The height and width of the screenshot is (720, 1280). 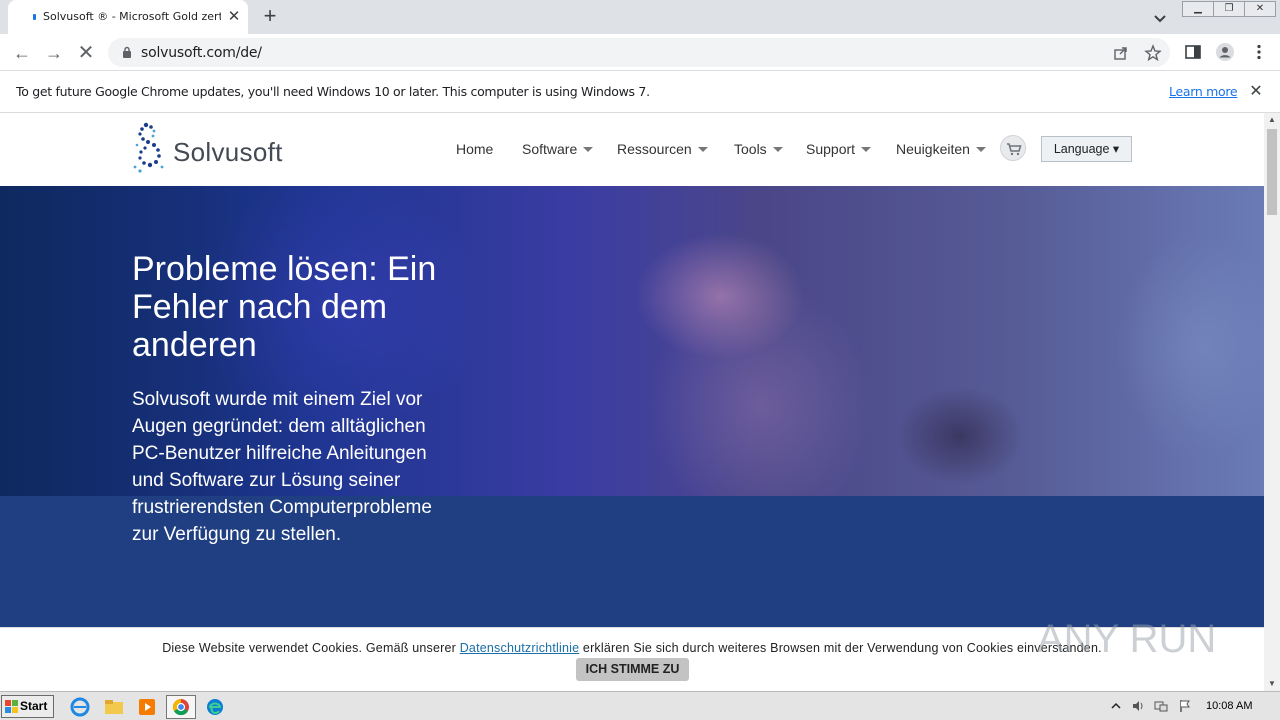 I want to click on edge-icon, so click(x=215, y=707).